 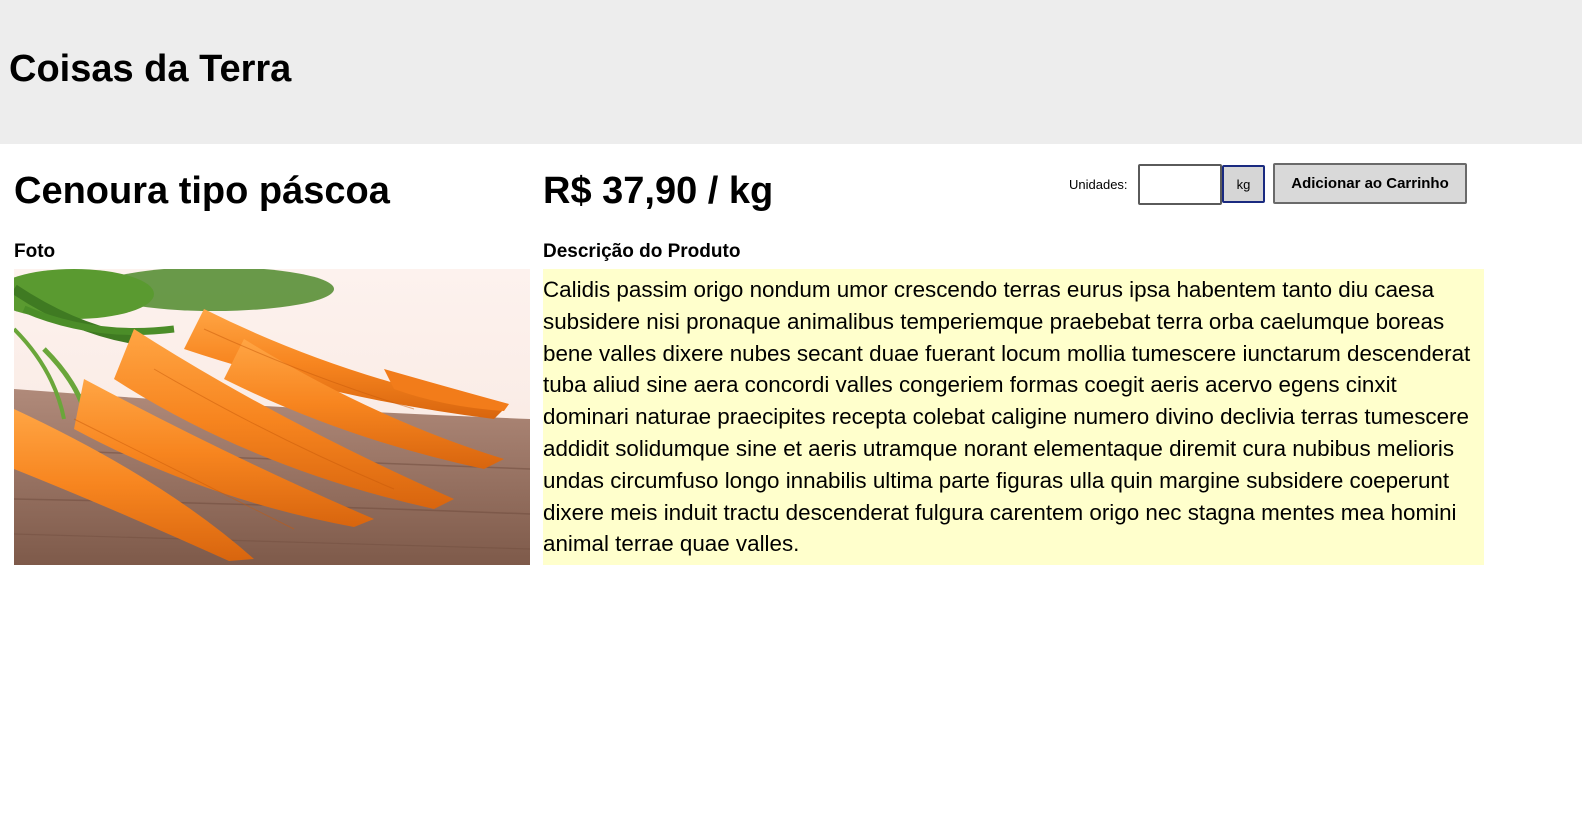 I want to click on product-photo, so click(x=272, y=417).